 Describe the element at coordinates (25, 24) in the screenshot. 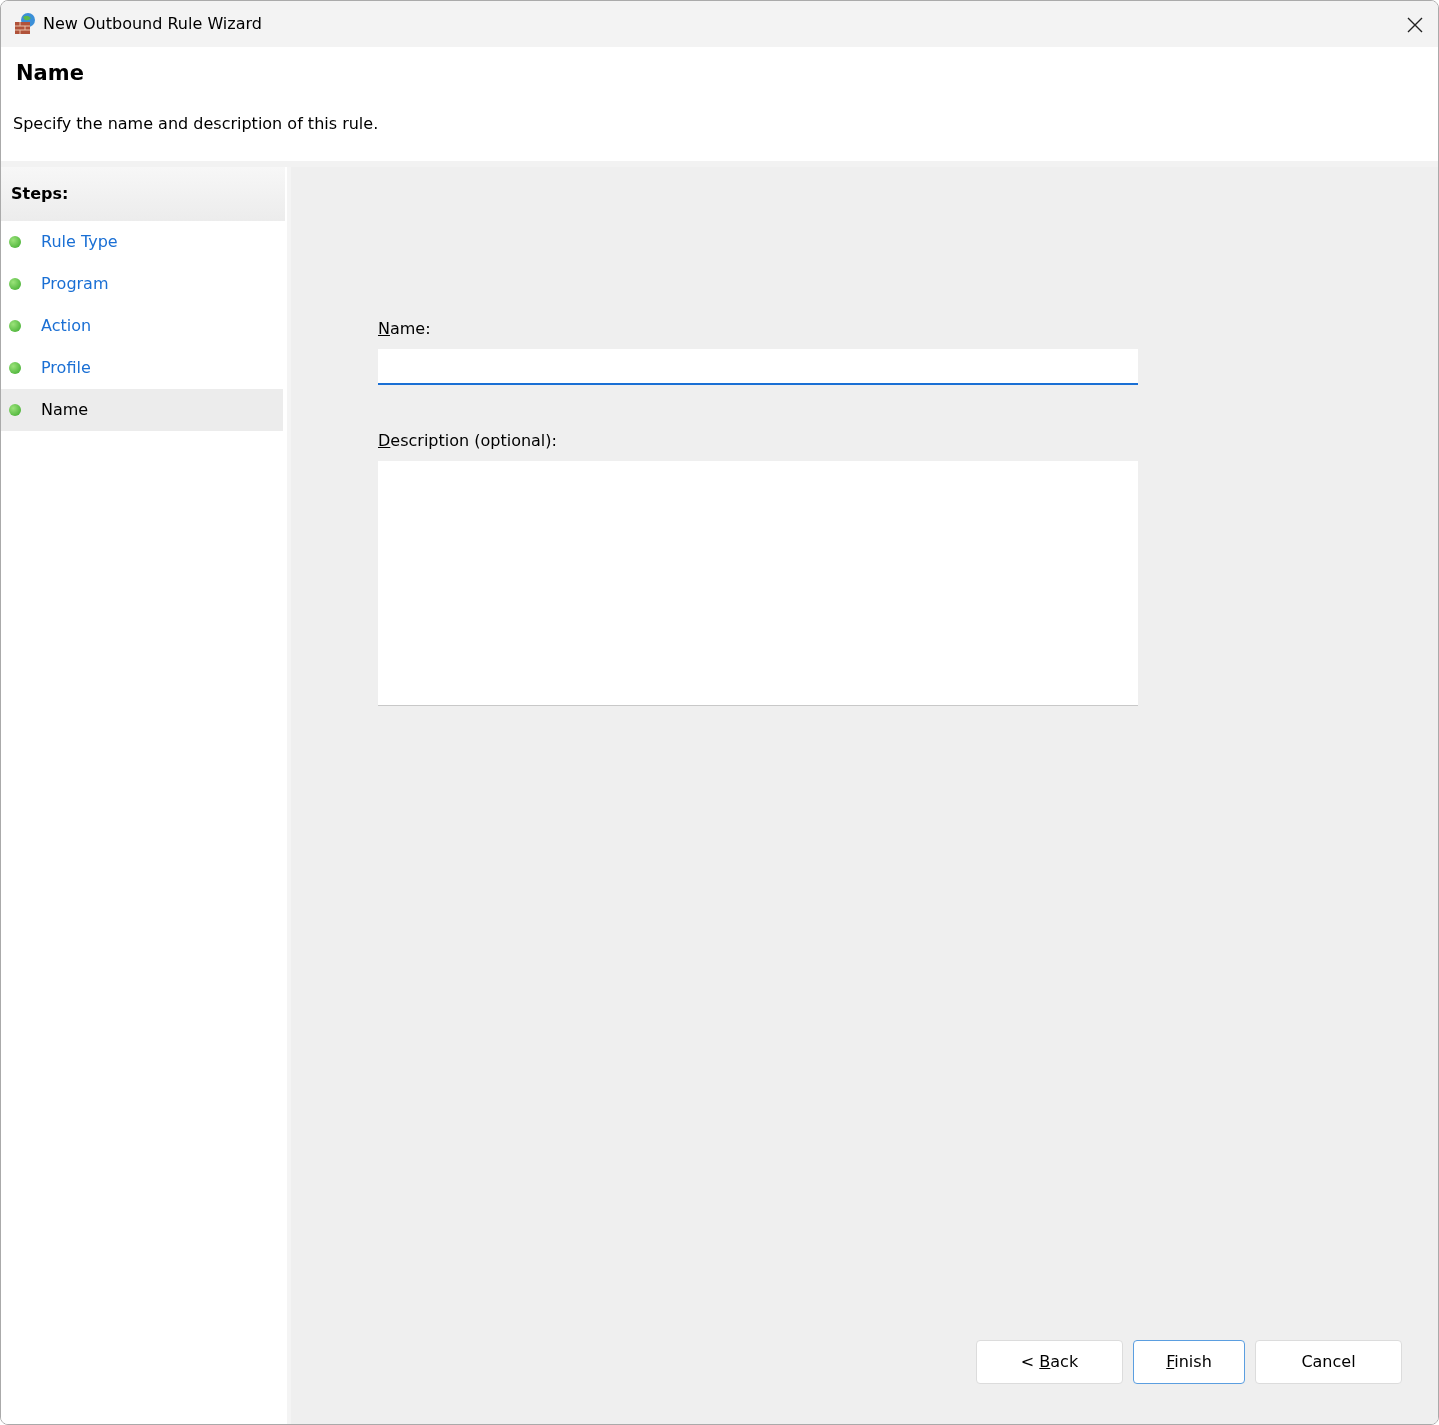

I see `firewall-icon` at that location.